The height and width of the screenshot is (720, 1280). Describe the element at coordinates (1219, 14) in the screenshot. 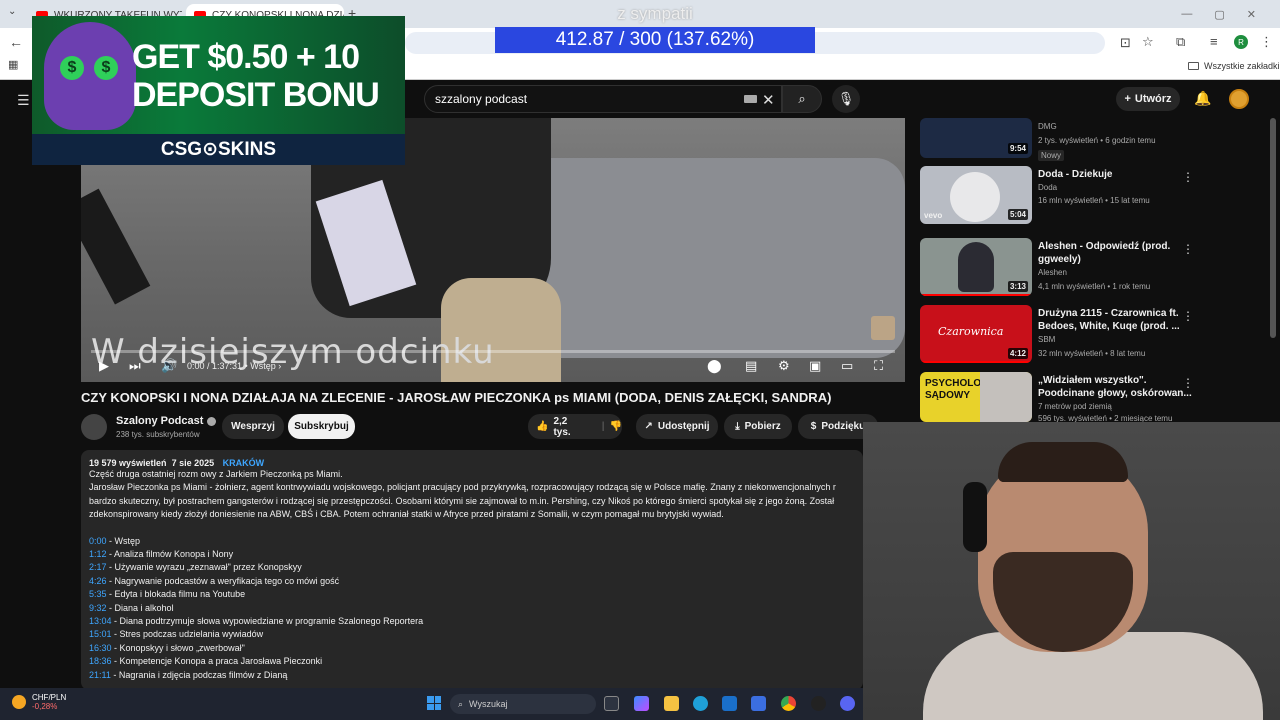

I see `maximize-icon: ▢` at that location.